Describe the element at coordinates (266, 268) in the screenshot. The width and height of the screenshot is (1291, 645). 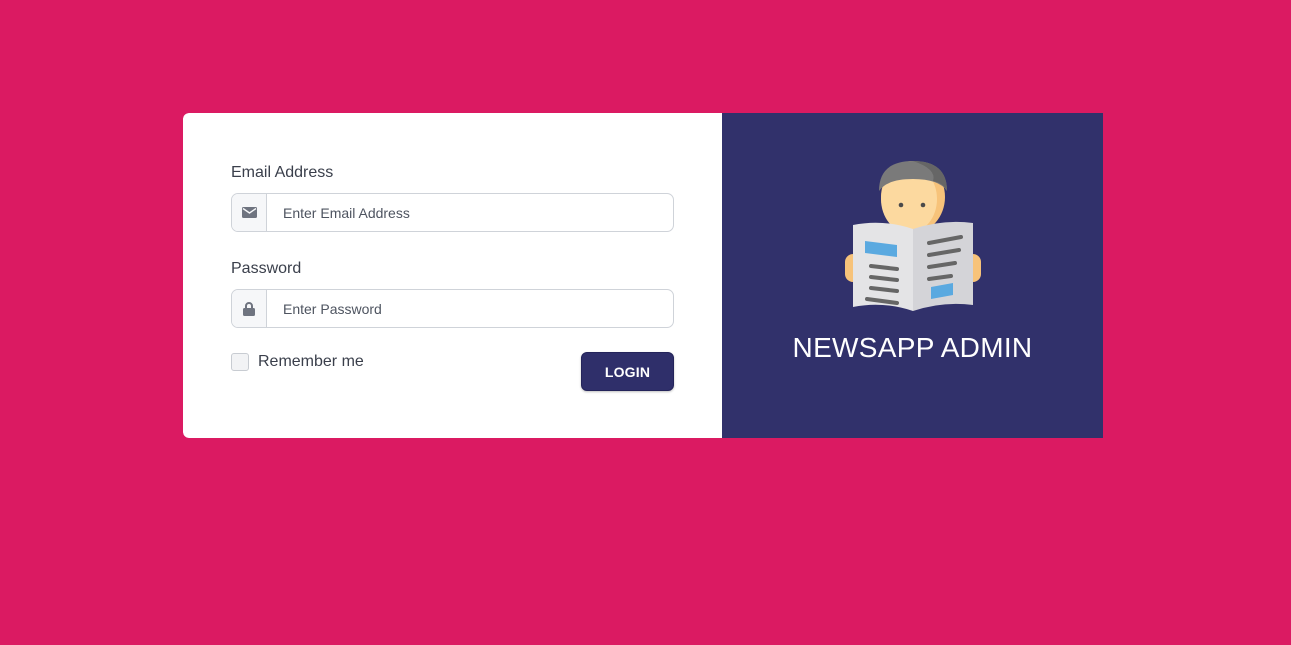
I see `password-label: Password` at that location.